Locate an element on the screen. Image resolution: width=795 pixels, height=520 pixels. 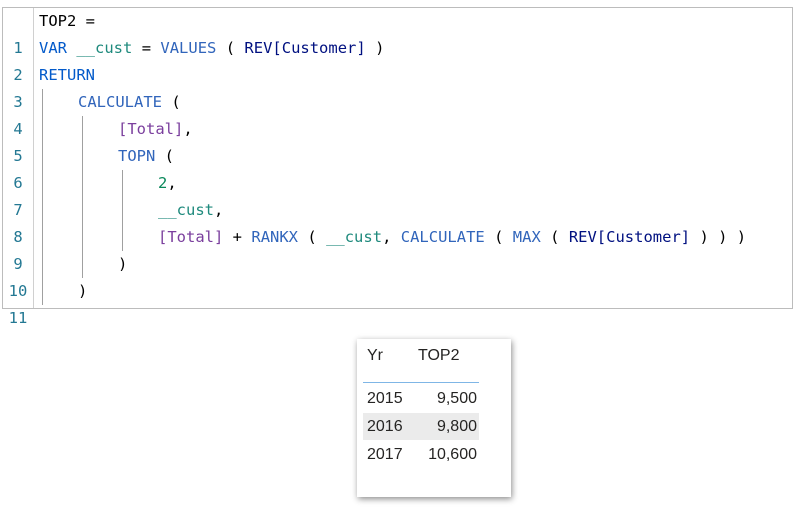
cell-top2: 9,800 is located at coordinates (456, 426).